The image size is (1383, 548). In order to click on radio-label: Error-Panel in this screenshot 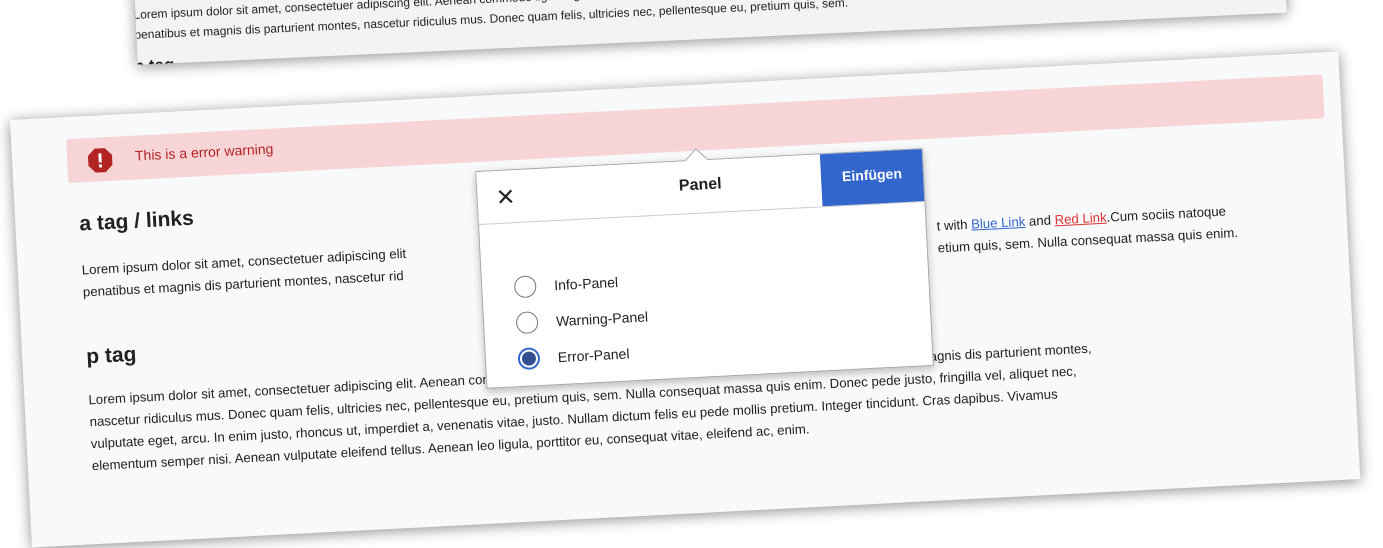, I will do `click(593, 355)`.